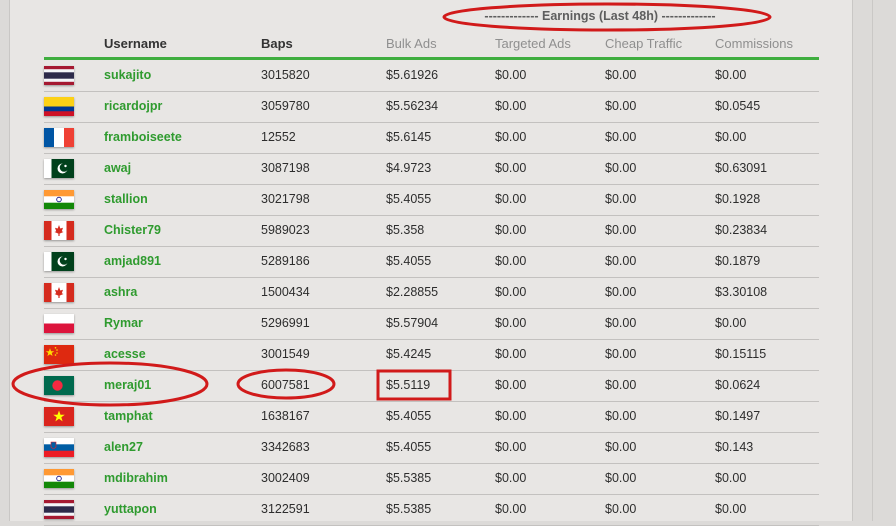  I want to click on username-link: meraj01, so click(127, 385).